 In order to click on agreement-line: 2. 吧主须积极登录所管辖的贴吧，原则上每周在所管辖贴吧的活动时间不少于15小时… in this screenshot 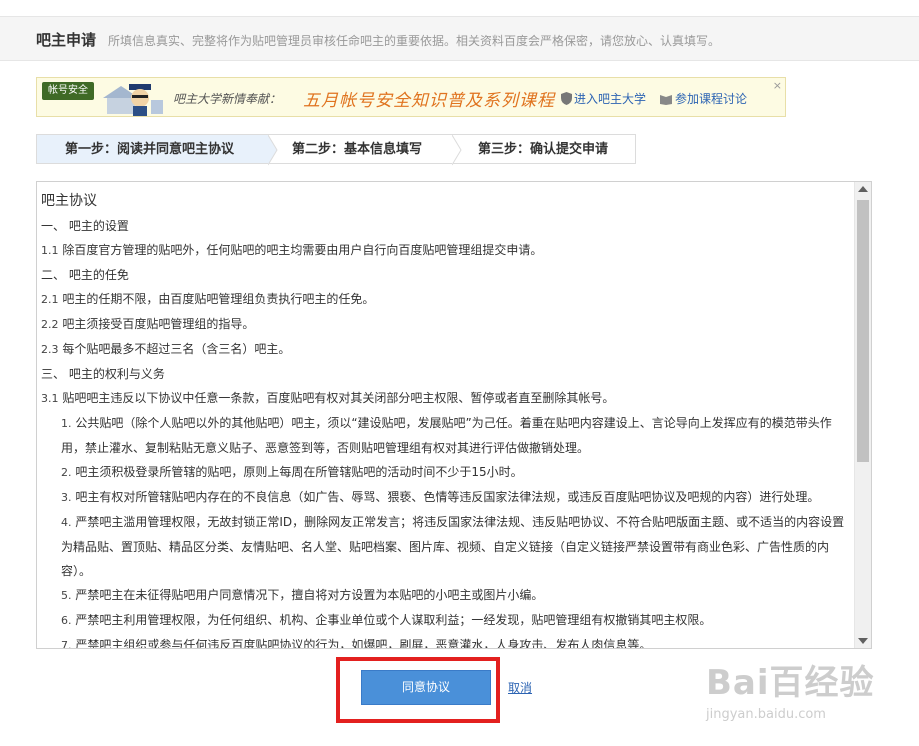, I will do `click(447, 472)`.